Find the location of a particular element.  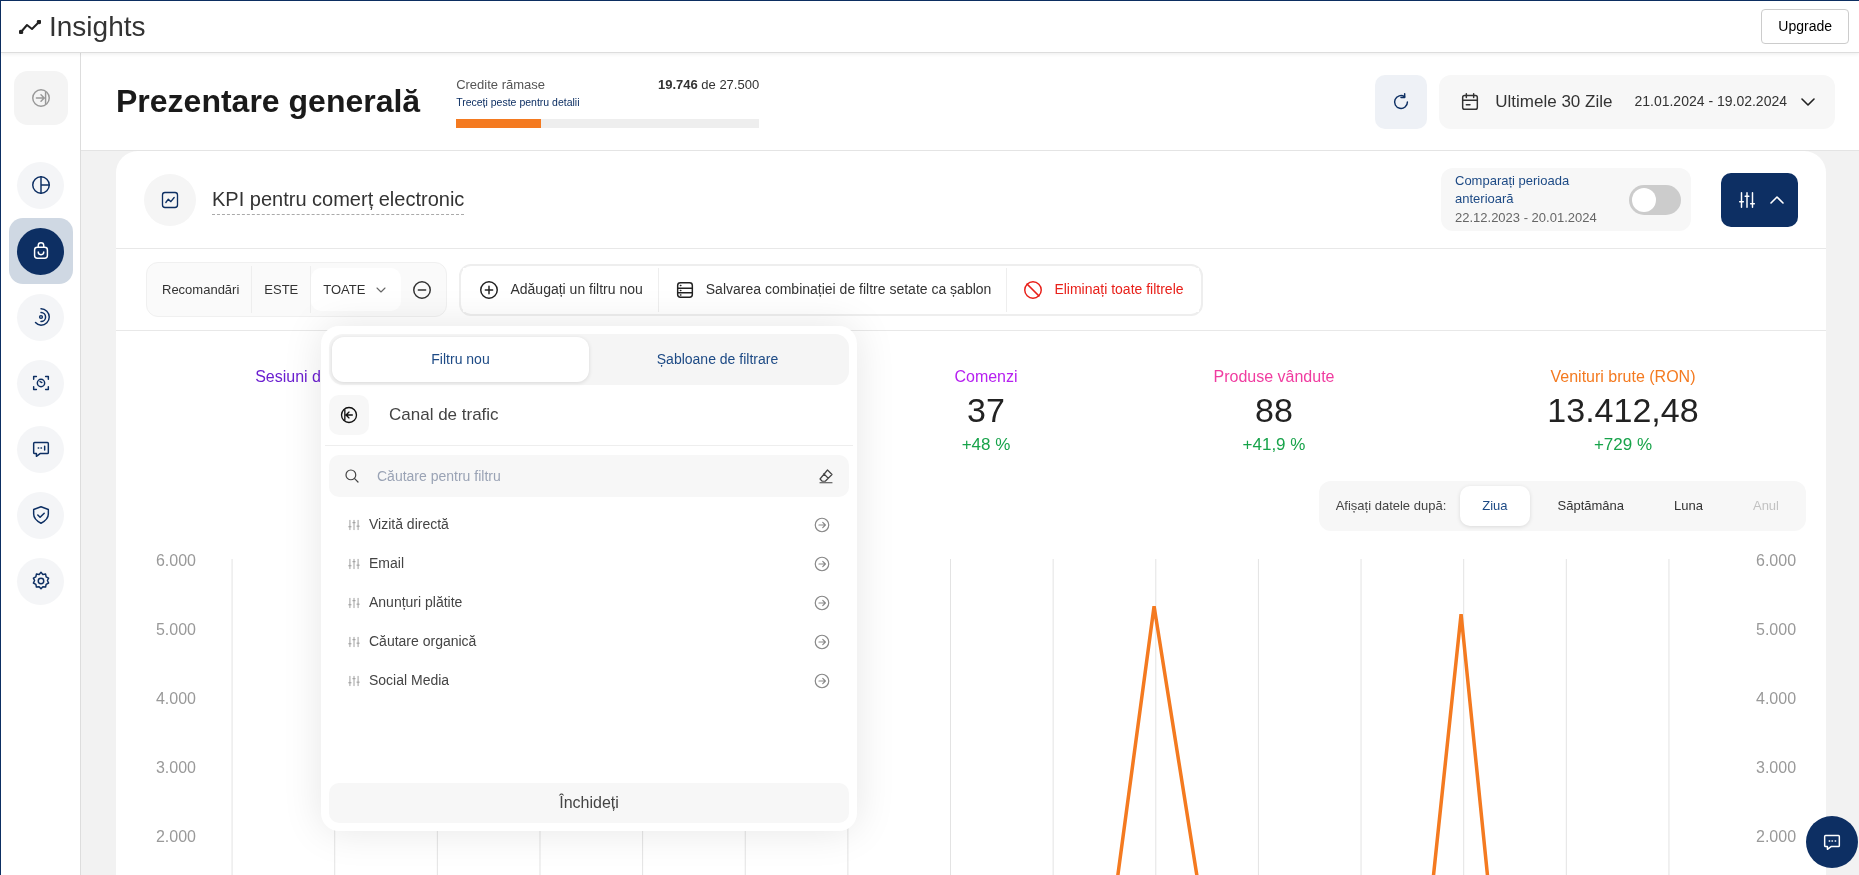

credits-label: Credite rămase is located at coordinates (501, 85).